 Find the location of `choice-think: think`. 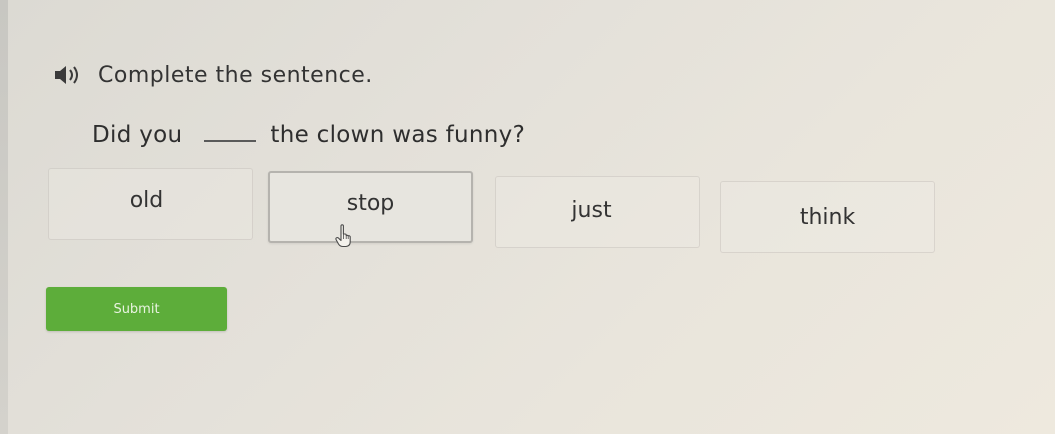

choice-think: think is located at coordinates (827, 217).